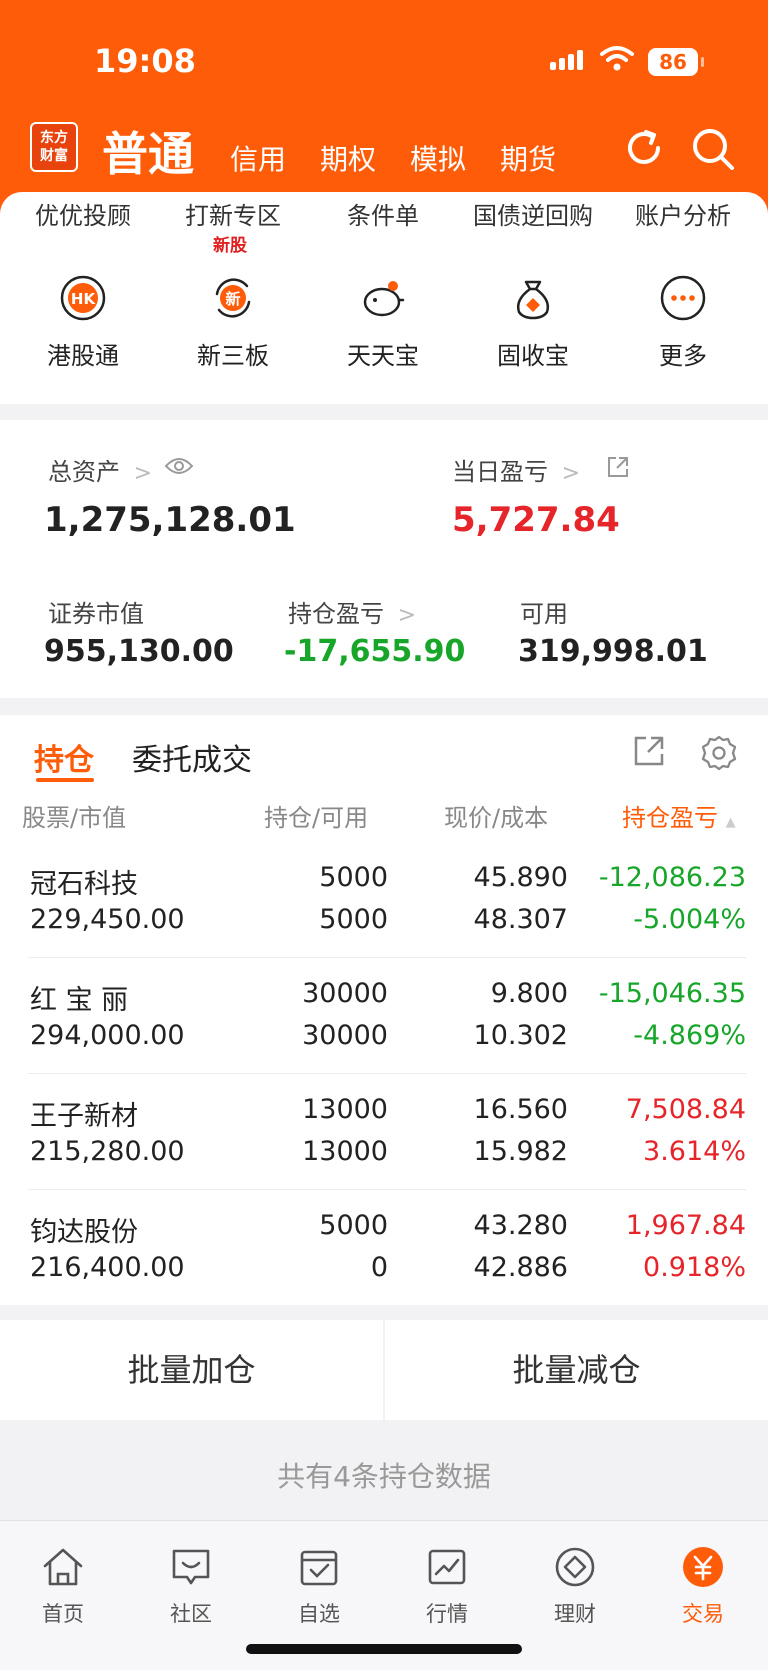 The width and height of the screenshot is (768, 1670). What do you see at coordinates (74, 818) in the screenshot?
I see `column-stock-market-value: 股票/市值` at bounding box center [74, 818].